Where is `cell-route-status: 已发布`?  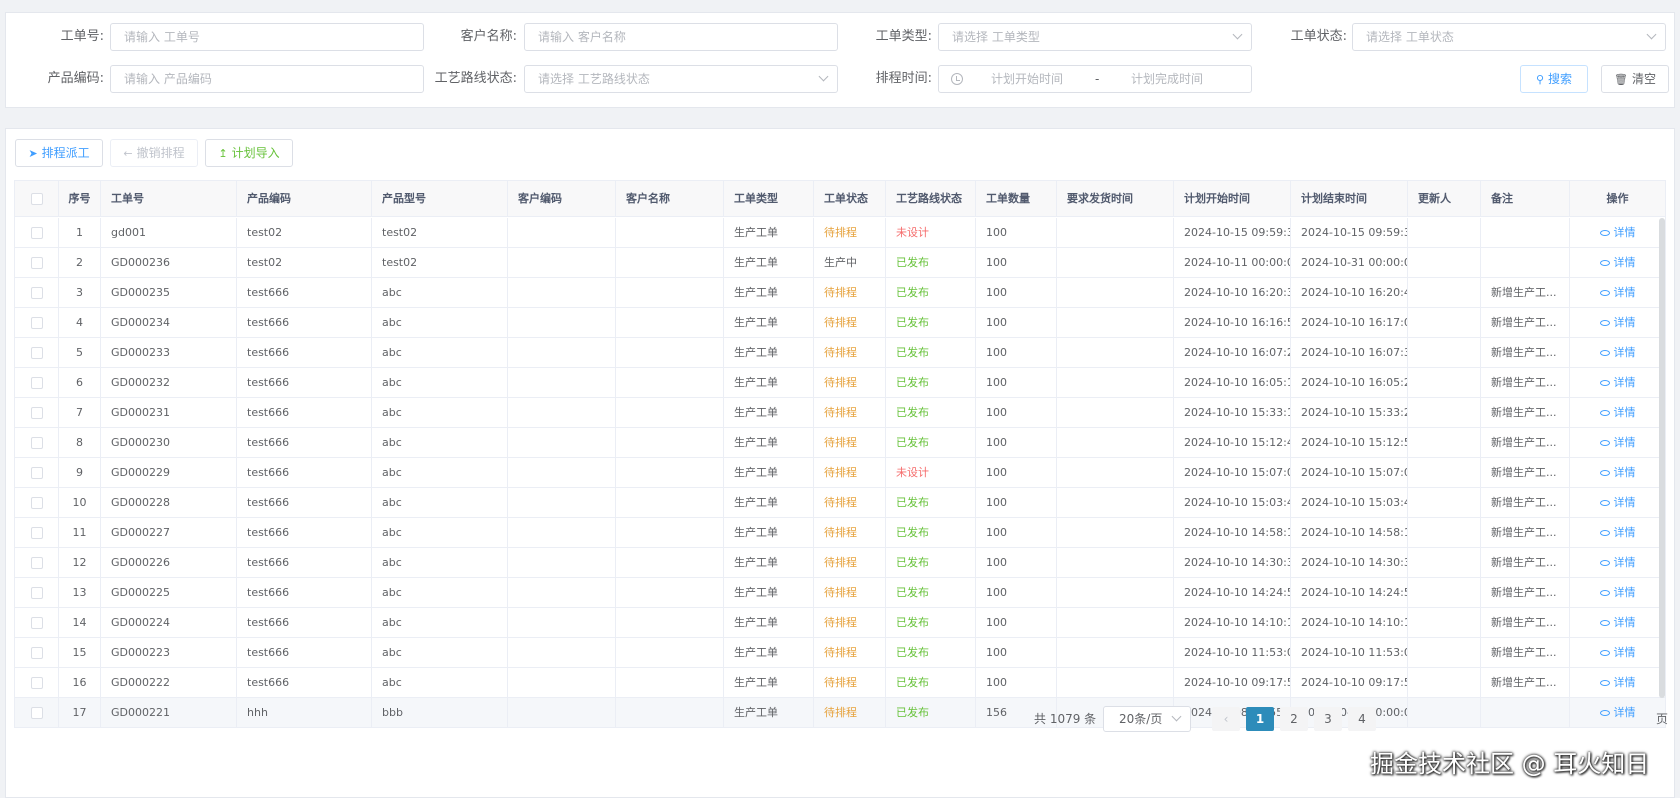 cell-route-status: 已发布 is located at coordinates (931, 592).